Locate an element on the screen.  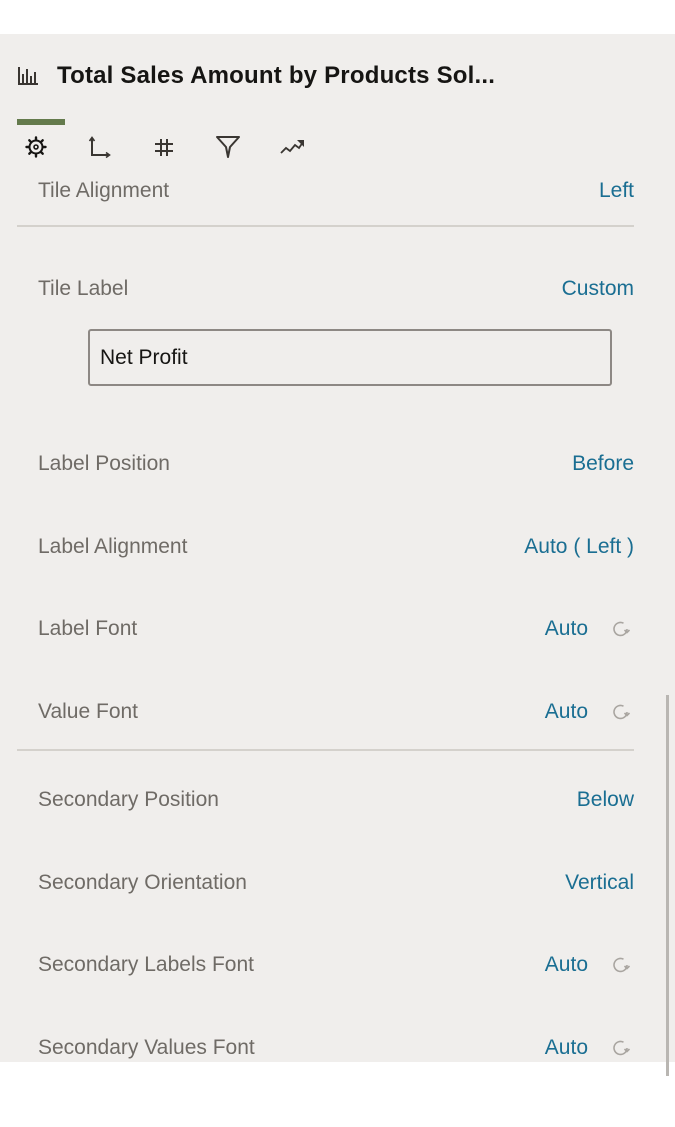
property-value: Left is located at coordinates (616, 190).